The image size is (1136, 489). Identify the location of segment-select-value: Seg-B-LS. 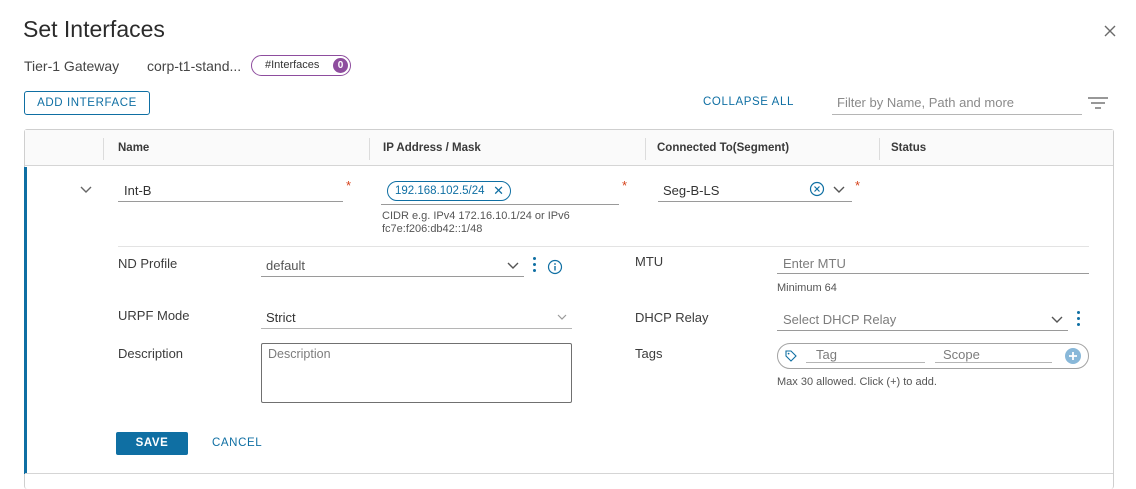
(691, 190).